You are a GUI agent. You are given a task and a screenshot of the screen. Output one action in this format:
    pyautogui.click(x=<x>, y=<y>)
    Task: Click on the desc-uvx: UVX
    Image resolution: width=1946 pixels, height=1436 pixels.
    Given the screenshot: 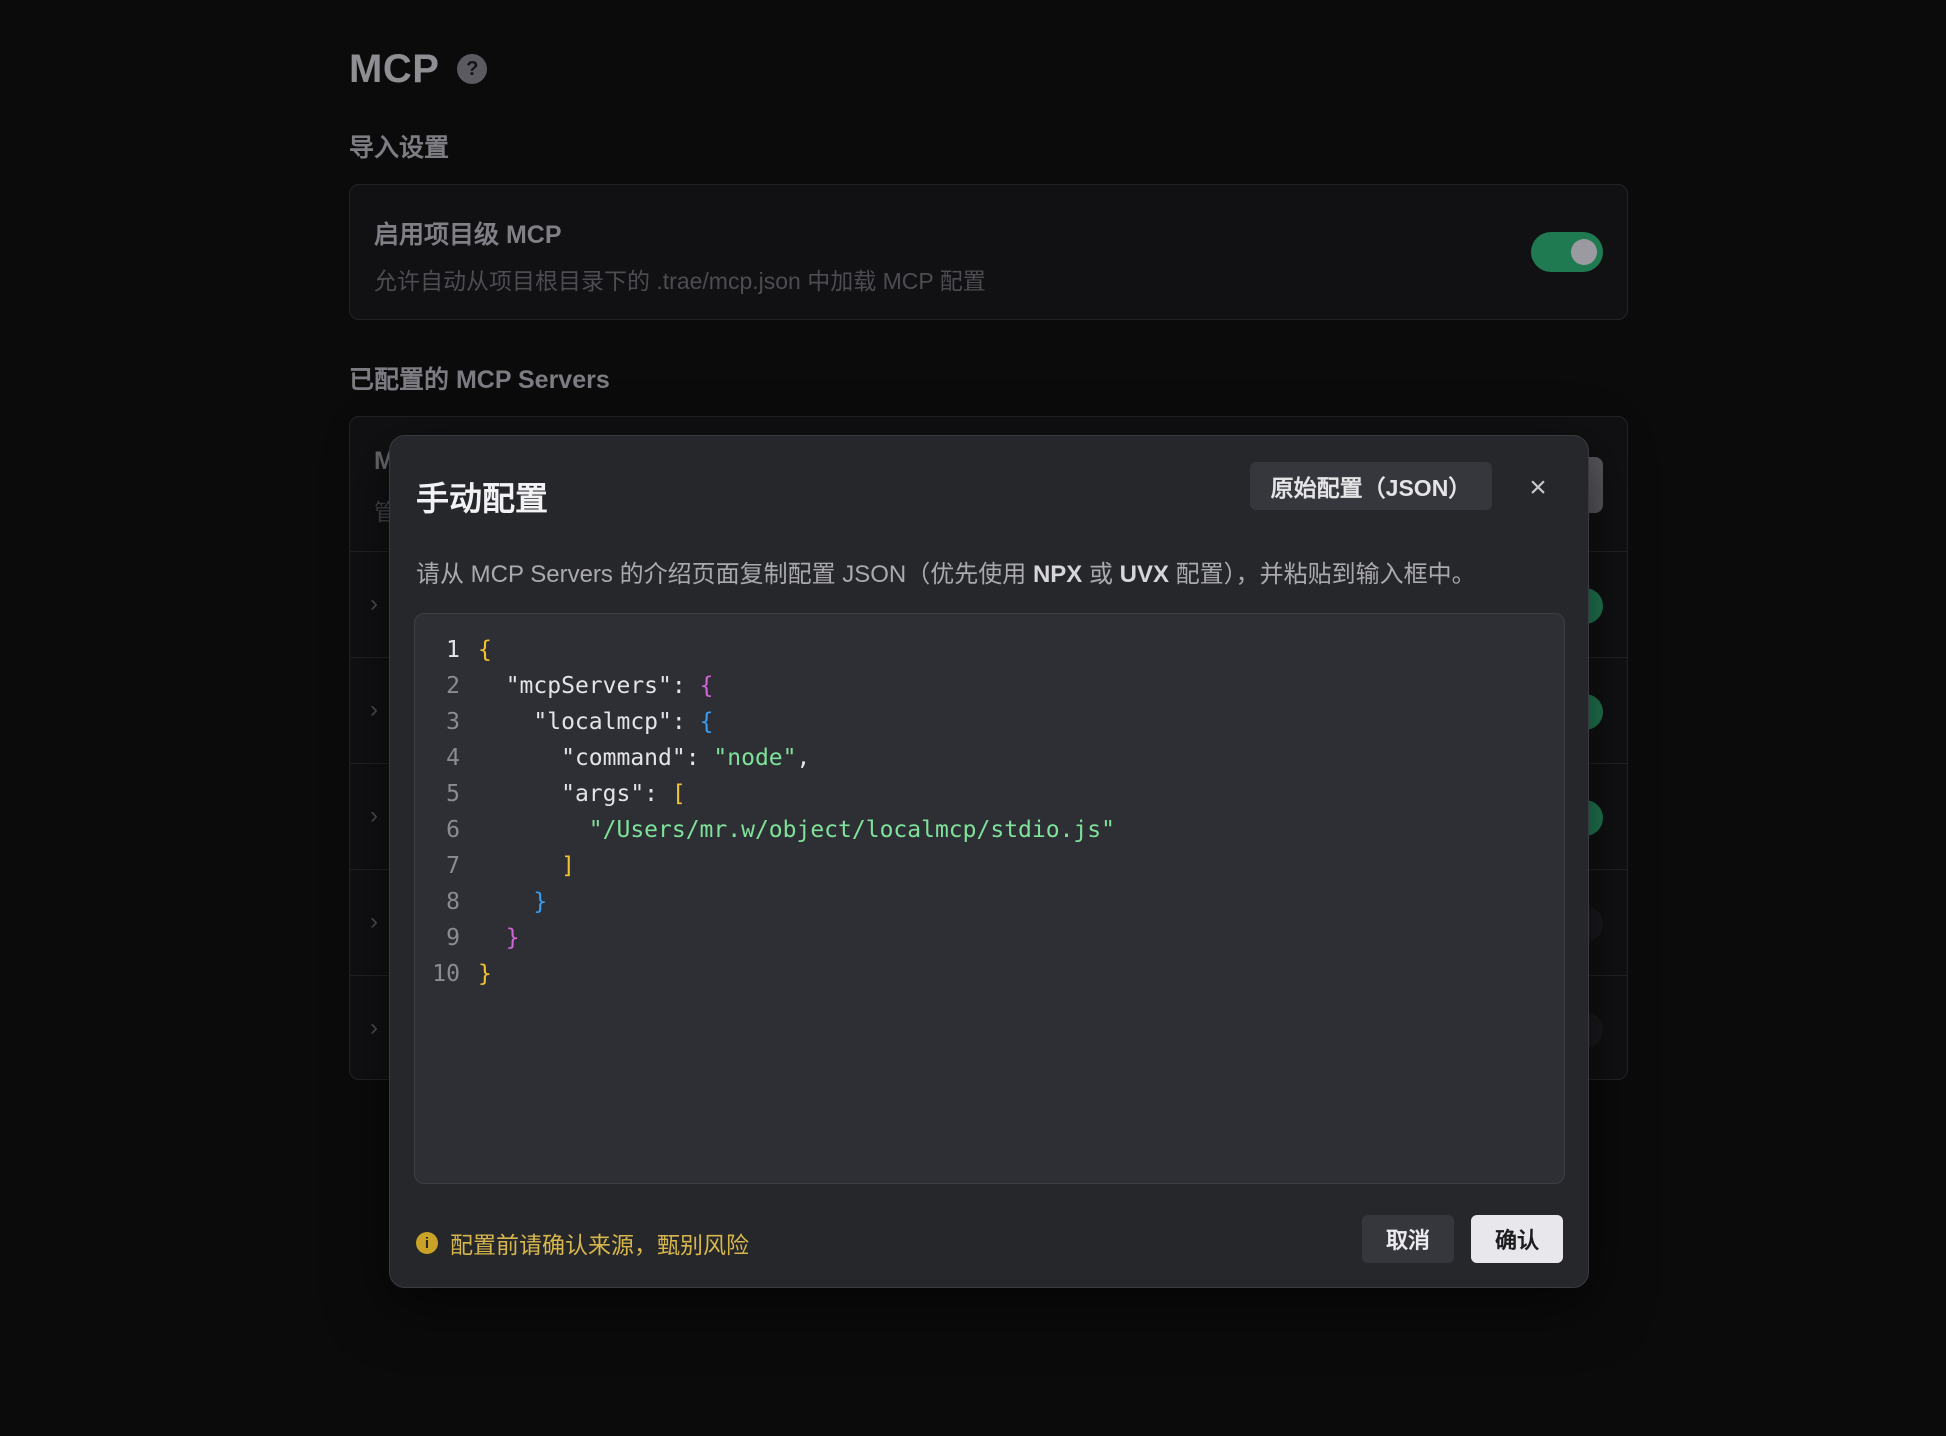 What is the action you would take?
    pyautogui.click(x=1144, y=574)
    